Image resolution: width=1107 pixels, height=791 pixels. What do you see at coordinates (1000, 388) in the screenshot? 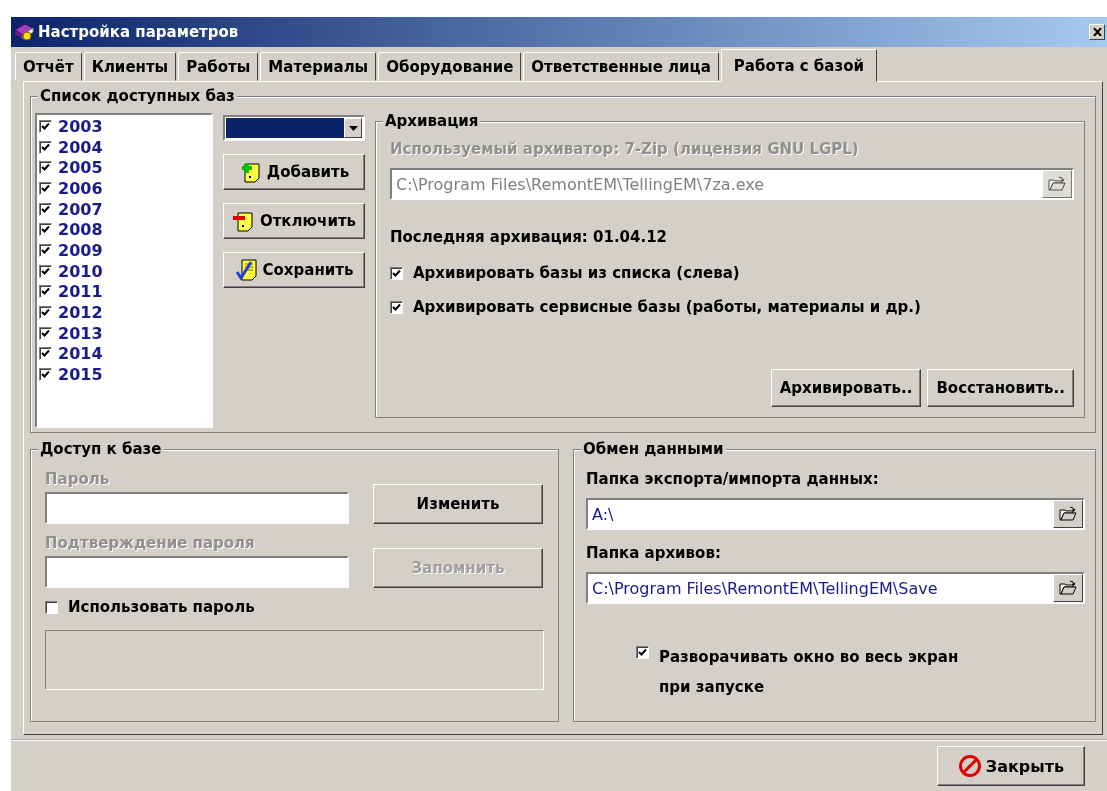
I see `action-button: Восстановить..` at bounding box center [1000, 388].